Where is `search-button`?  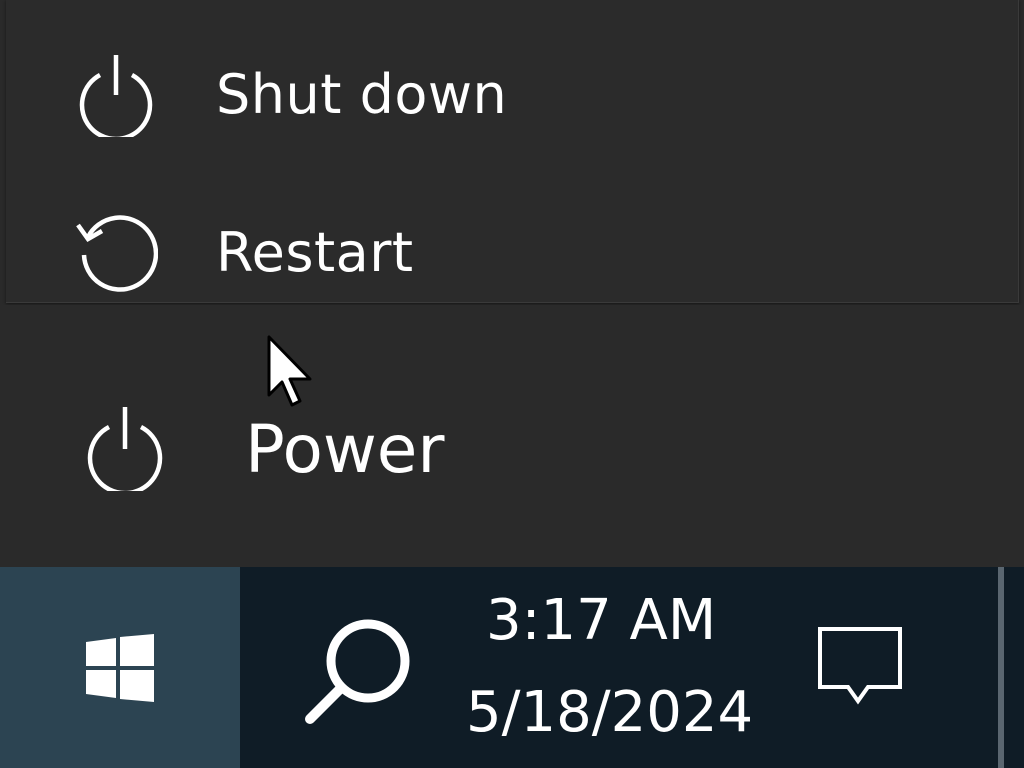 search-button is located at coordinates (360, 667).